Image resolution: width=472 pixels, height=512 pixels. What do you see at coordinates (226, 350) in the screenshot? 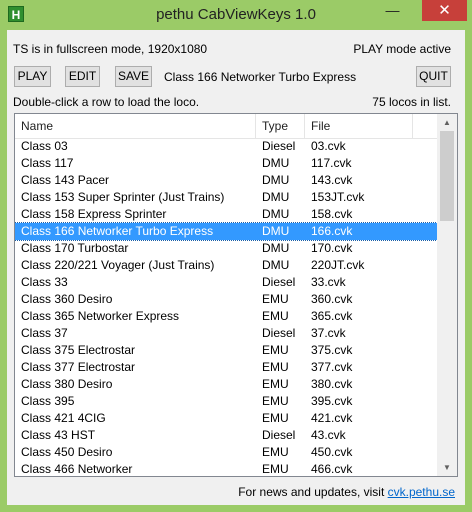
I see `table-row: Class 375 Electrostar EMU 375.cvk` at bounding box center [226, 350].